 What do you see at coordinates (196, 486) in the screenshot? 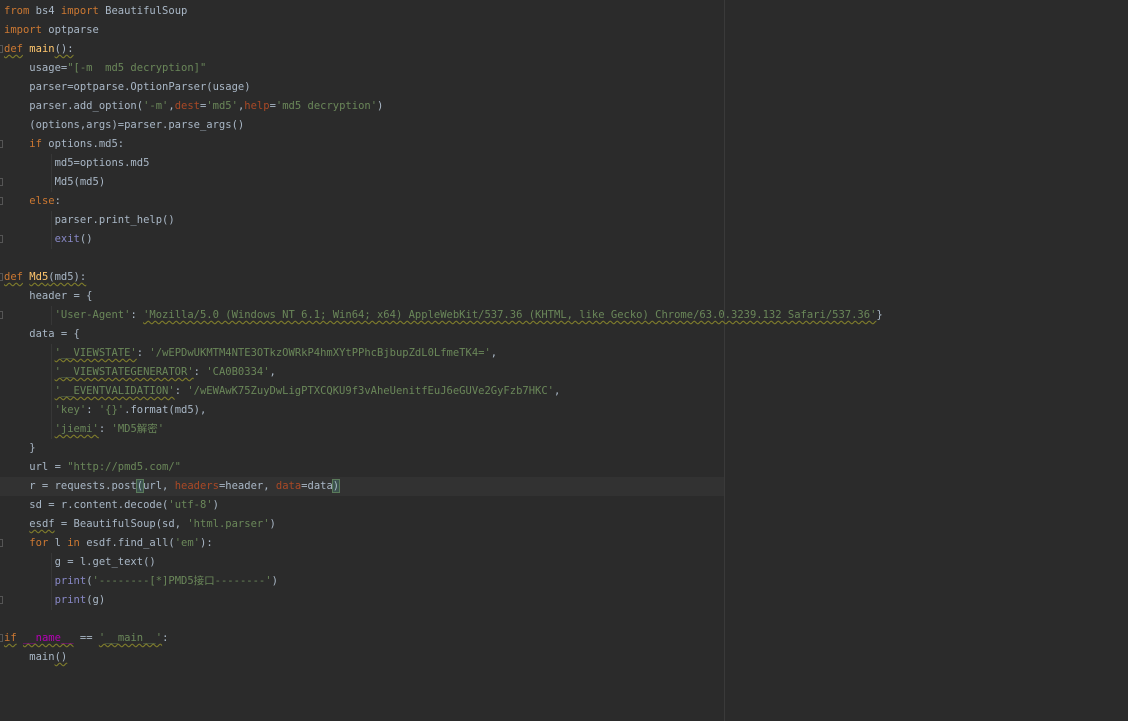
I see `code-token: headers` at bounding box center [196, 486].